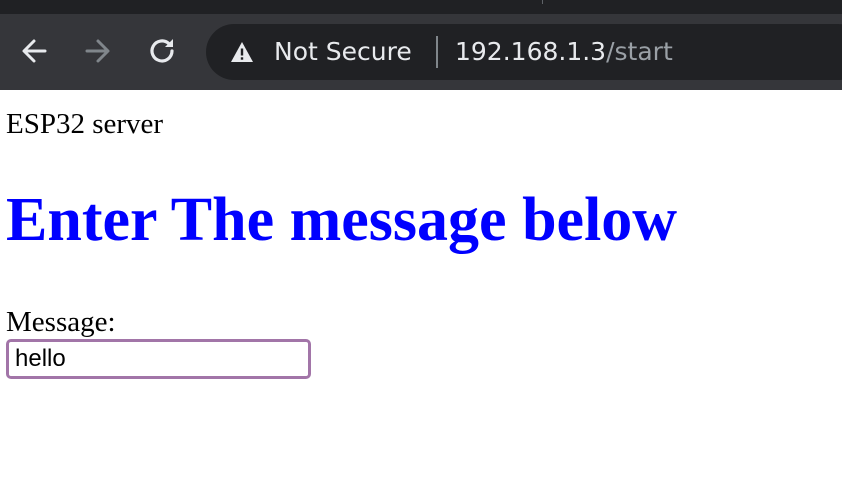  I want to click on url-host: 192.168.1.3, so click(531, 51).